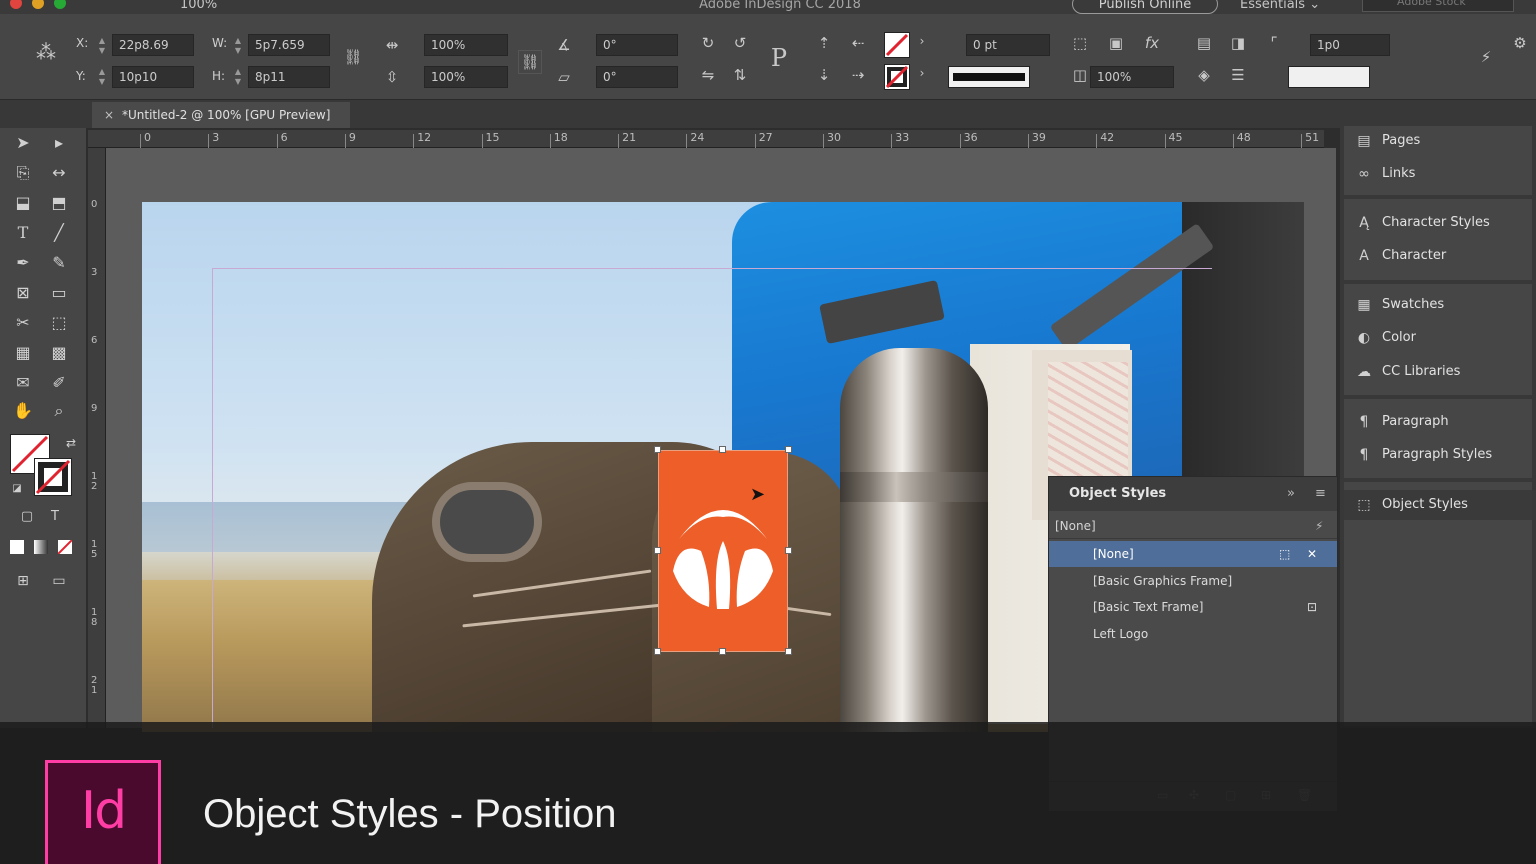 This screenshot has width=1536, height=864. I want to click on stroke-swatch-icon, so click(897, 77).